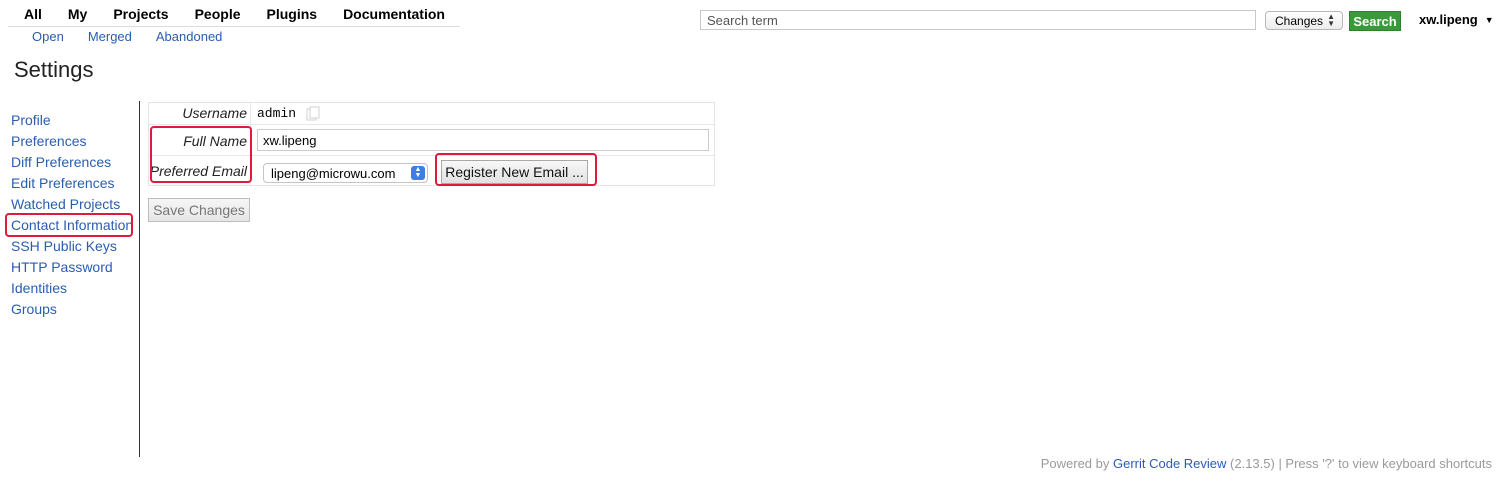  What do you see at coordinates (394, 15) in the screenshot?
I see `nav-documentation: Documentation` at bounding box center [394, 15].